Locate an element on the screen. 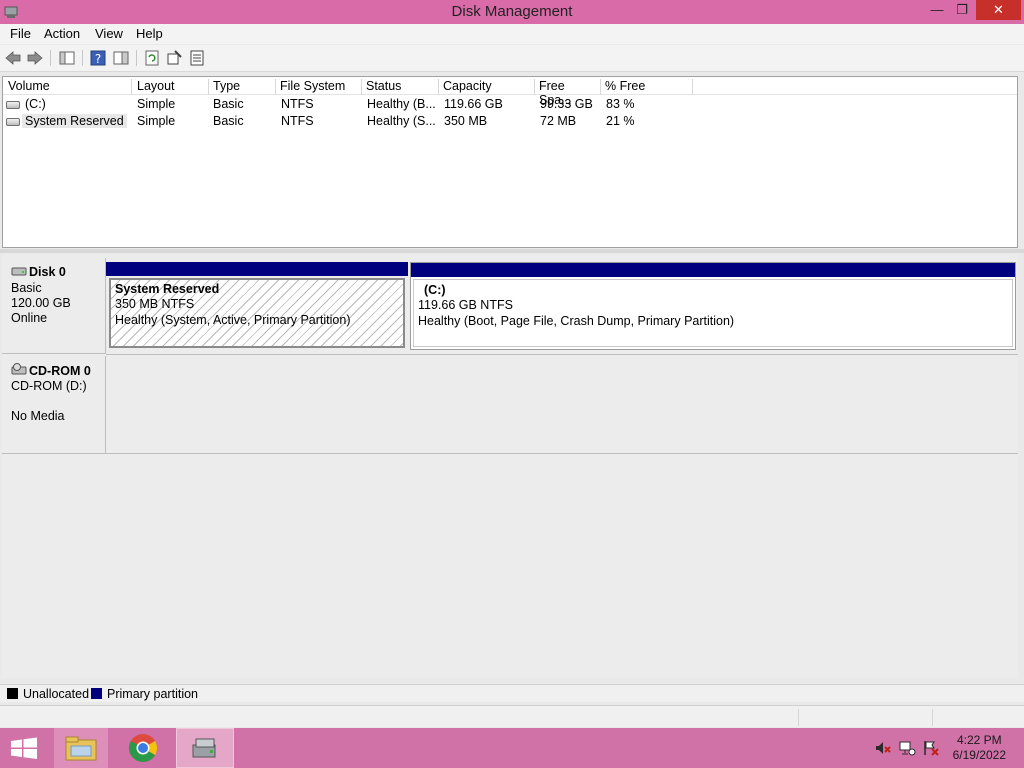  status-bar is located at coordinates (512, 716).